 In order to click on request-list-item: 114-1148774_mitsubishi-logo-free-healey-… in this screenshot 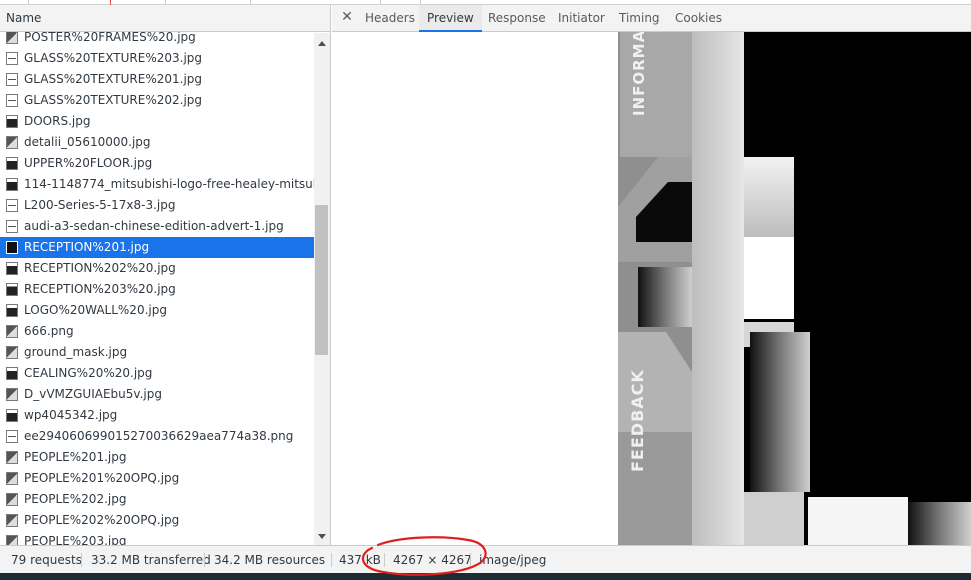, I will do `click(157, 184)`.